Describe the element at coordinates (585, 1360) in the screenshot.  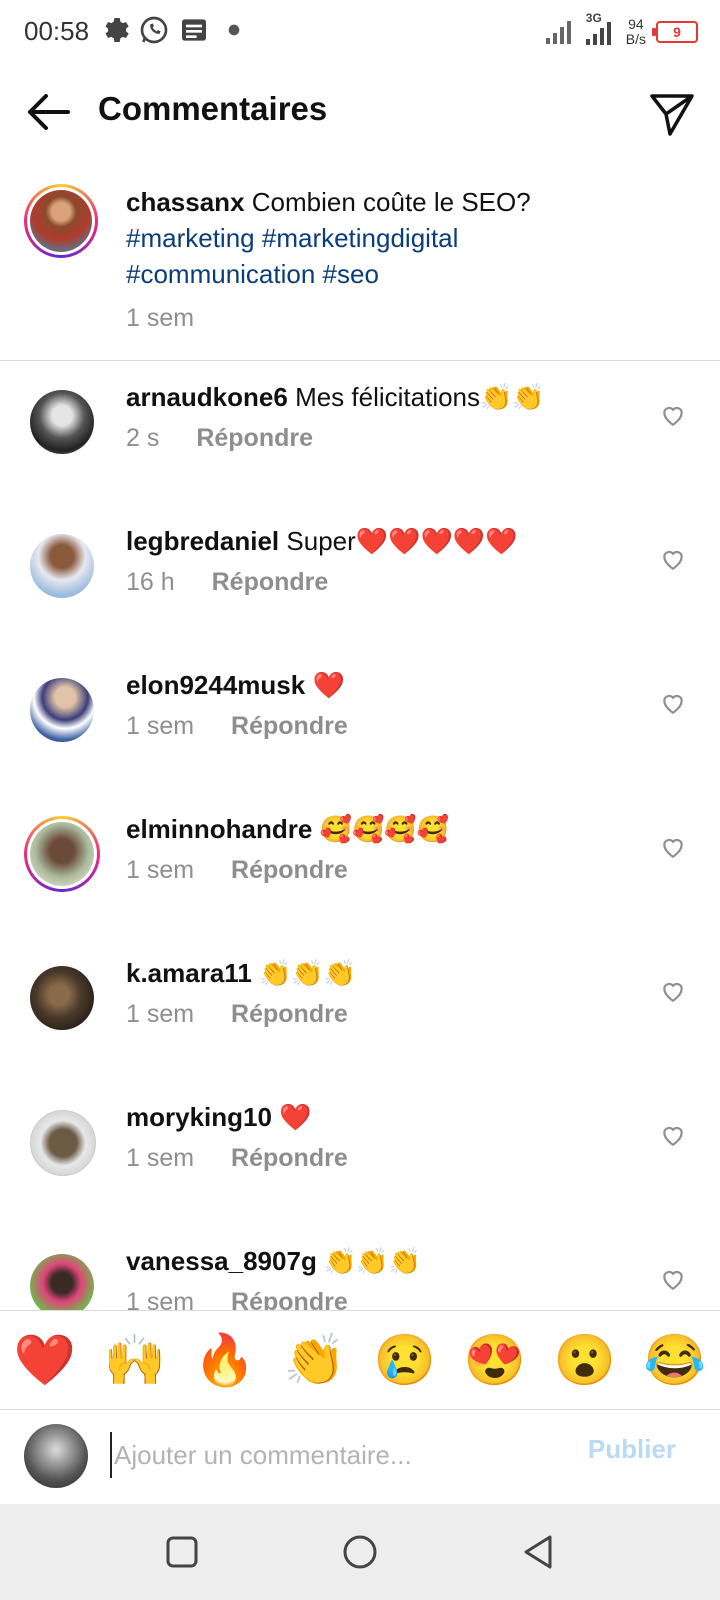
I see `emoji-surprised-button: 😮` at that location.